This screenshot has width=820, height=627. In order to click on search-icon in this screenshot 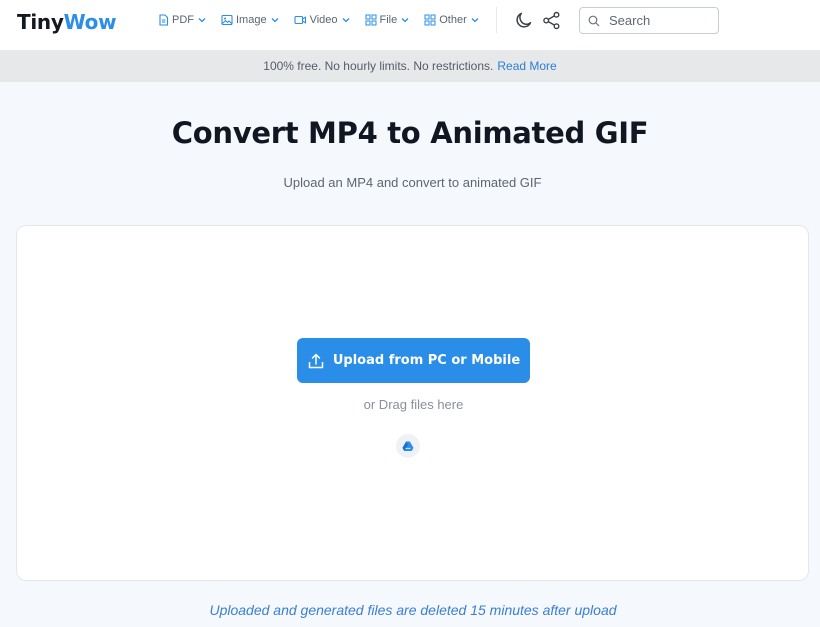, I will do `click(594, 20)`.